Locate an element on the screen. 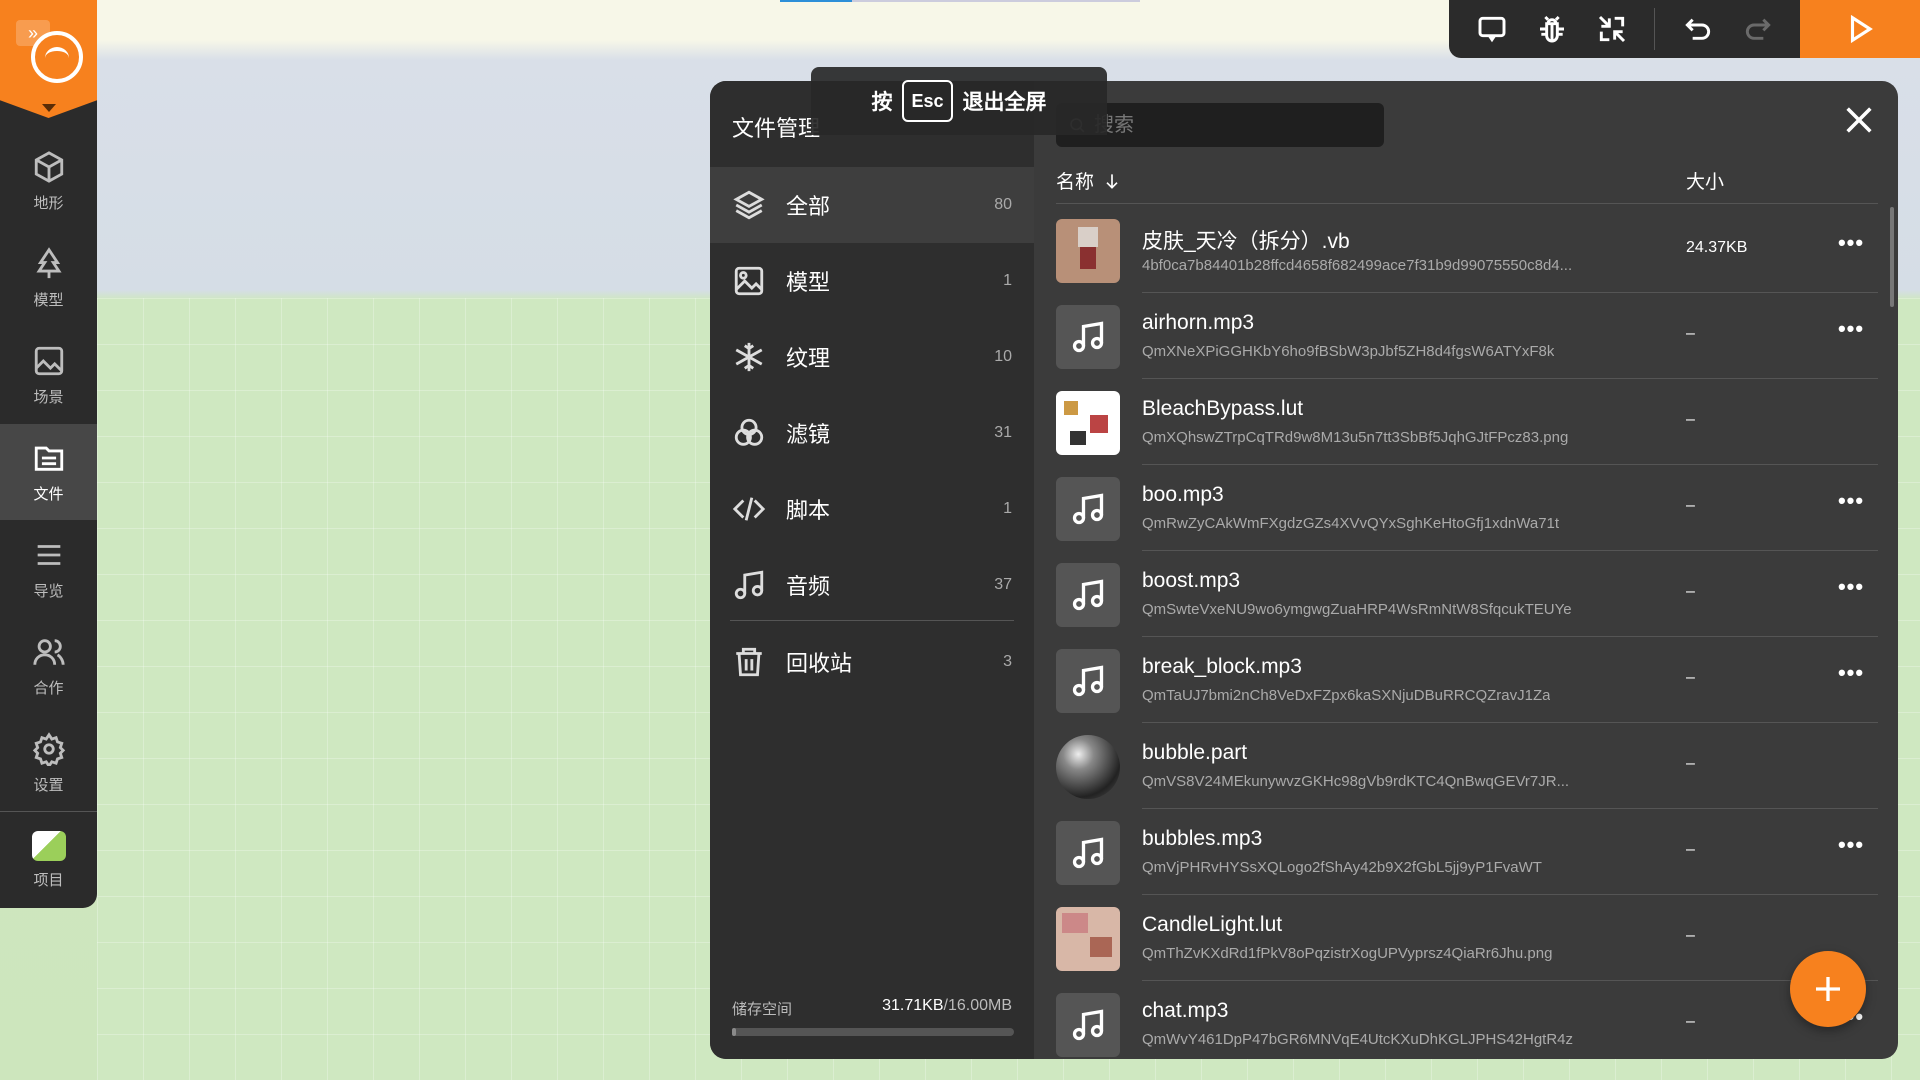 The height and width of the screenshot is (1080, 1920). sidebar-item-label: 场景 is located at coordinates (48, 397).